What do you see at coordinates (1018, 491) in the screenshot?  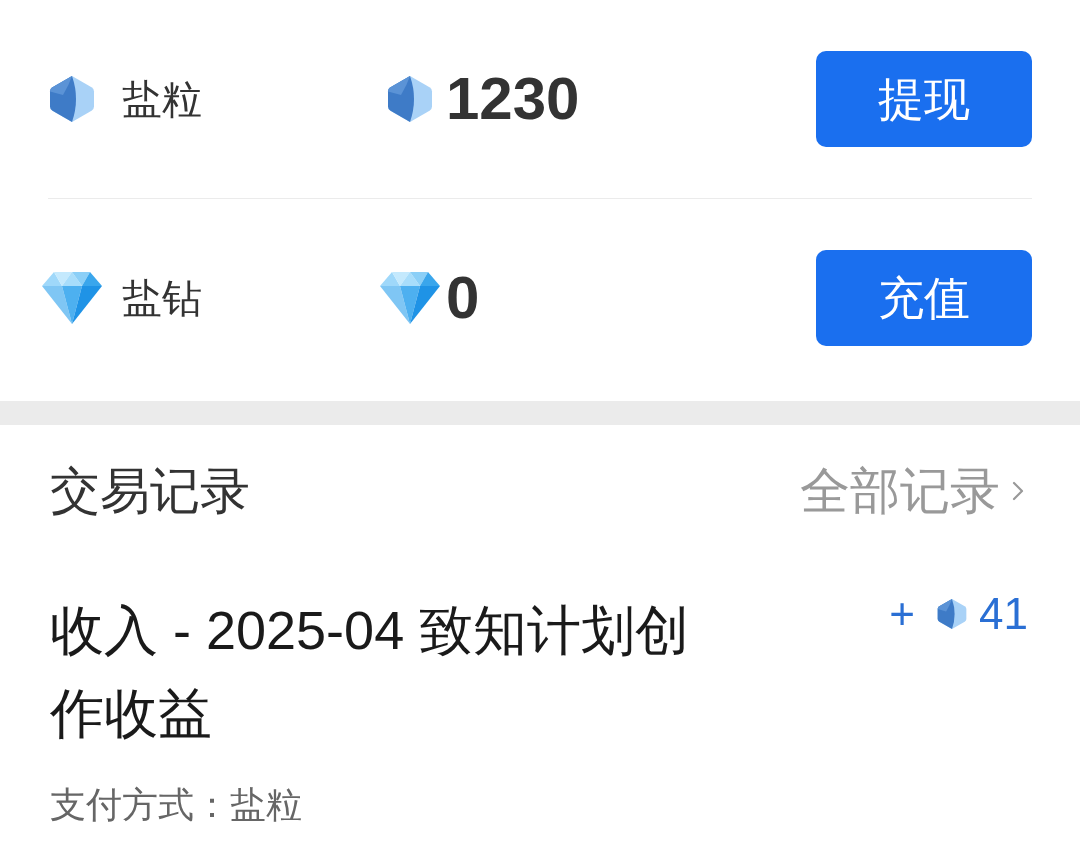 I see `chevron-right-icon` at bounding box center [1018, 491].